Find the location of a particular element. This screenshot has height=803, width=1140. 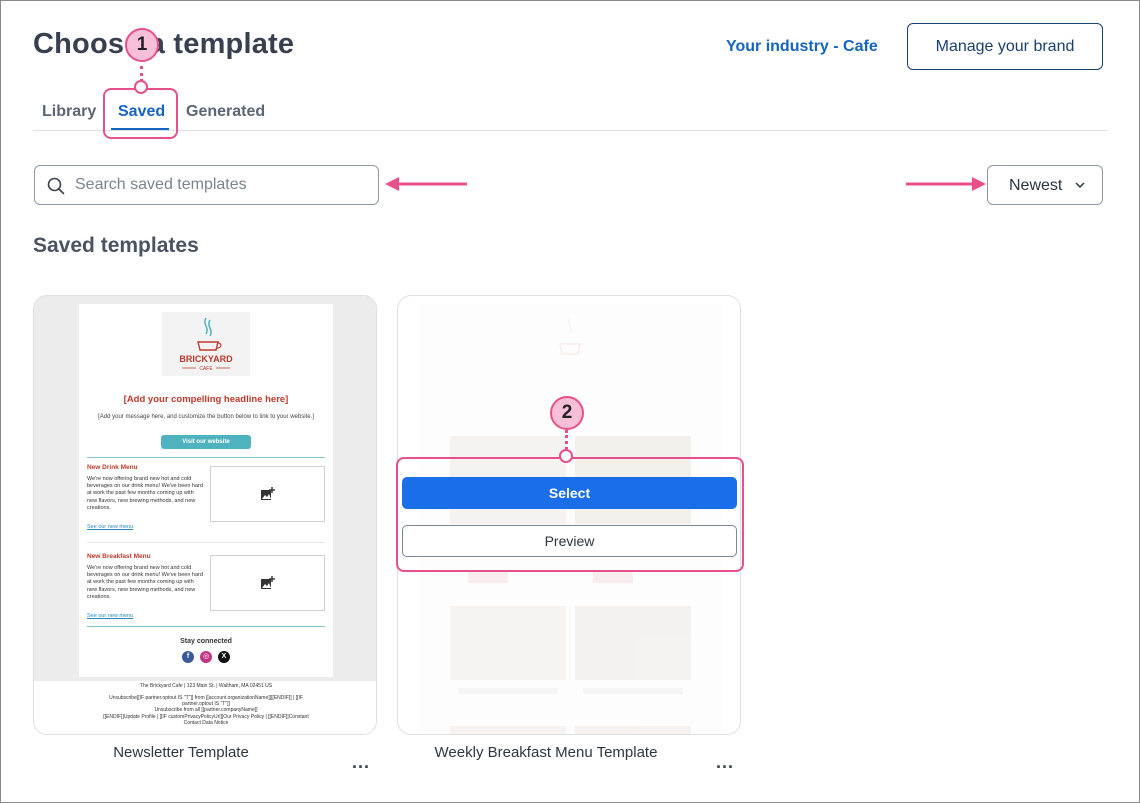

preview-headline: [Add your compelling headline here] is located at coordinates (206, 399).